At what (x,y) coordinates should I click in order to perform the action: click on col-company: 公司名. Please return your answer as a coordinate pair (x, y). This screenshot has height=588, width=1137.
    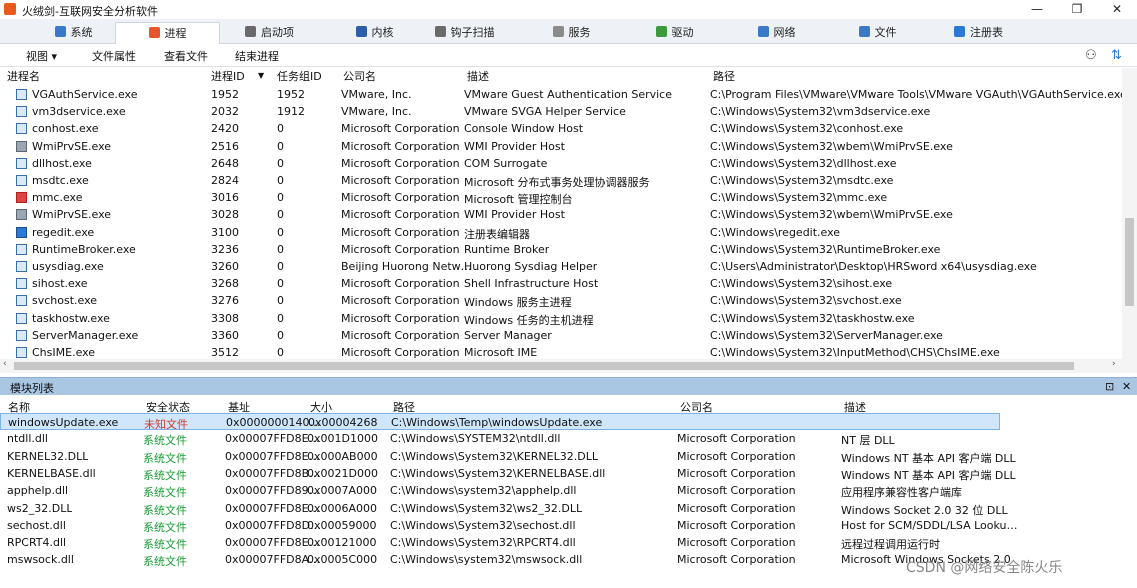
    Looking at the image, I should click on (359, 76).